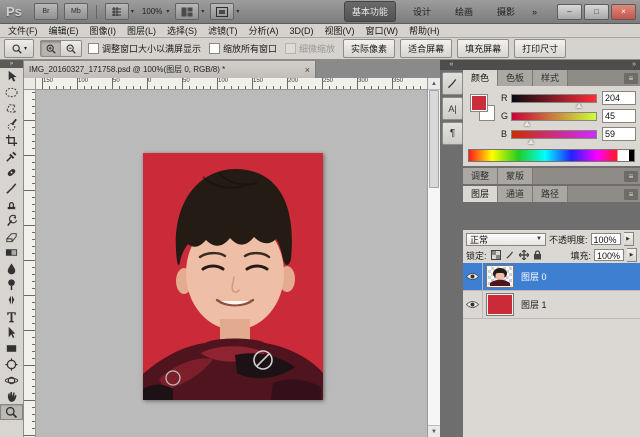 The width and height of the screenshot is (640, 437). What do you see at coordinates (264, 30) in the screenshot?
I see `menu-item-分析: 分析(A)` at bounding box center [264, 30].